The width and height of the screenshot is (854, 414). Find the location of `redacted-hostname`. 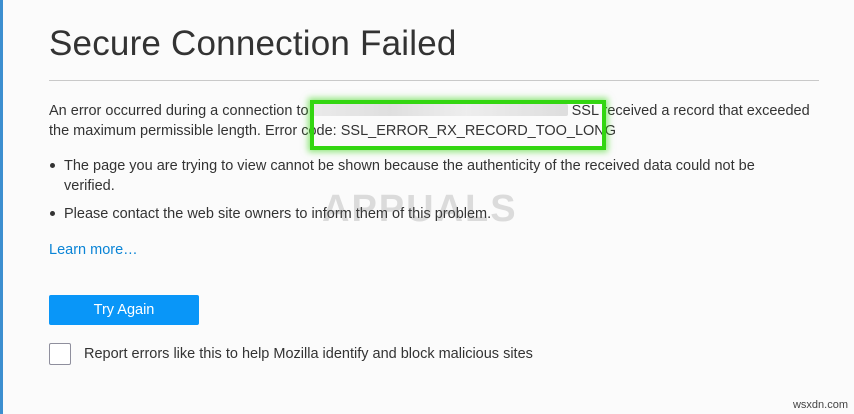

redacted-hostname is located at coordinates (440, 110).